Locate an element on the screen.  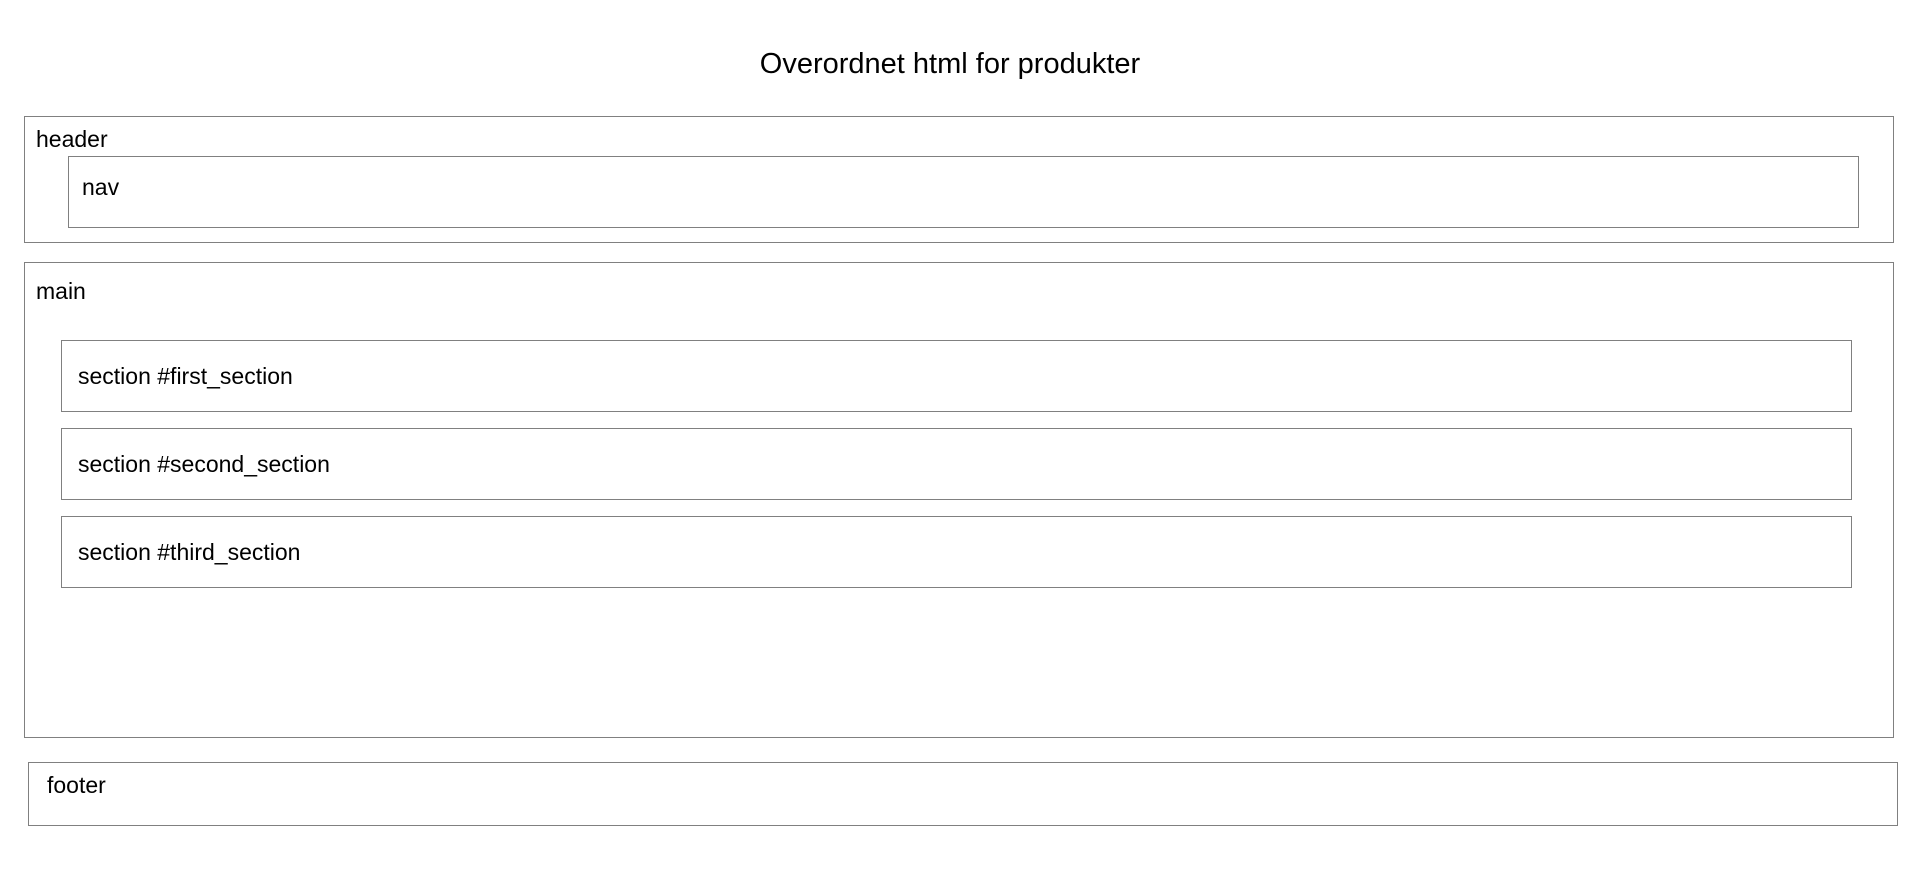
main-label: main is located at coordinates (61, 291).